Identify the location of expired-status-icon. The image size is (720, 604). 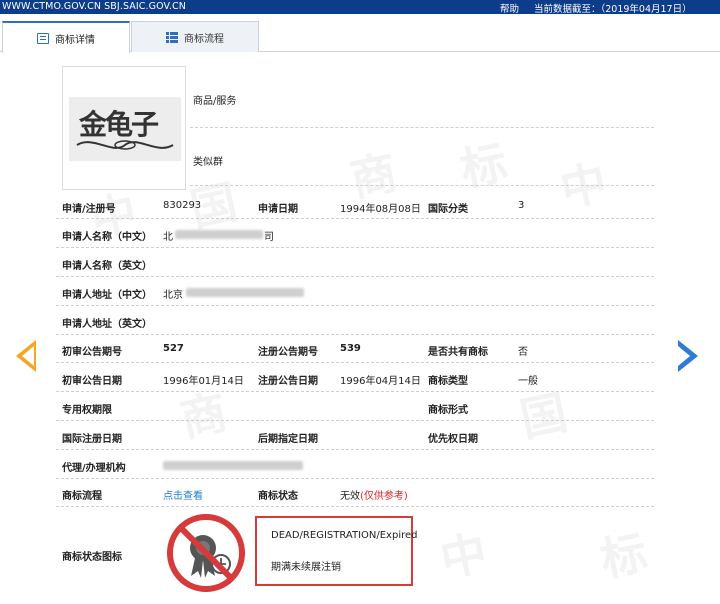
(206, 553).